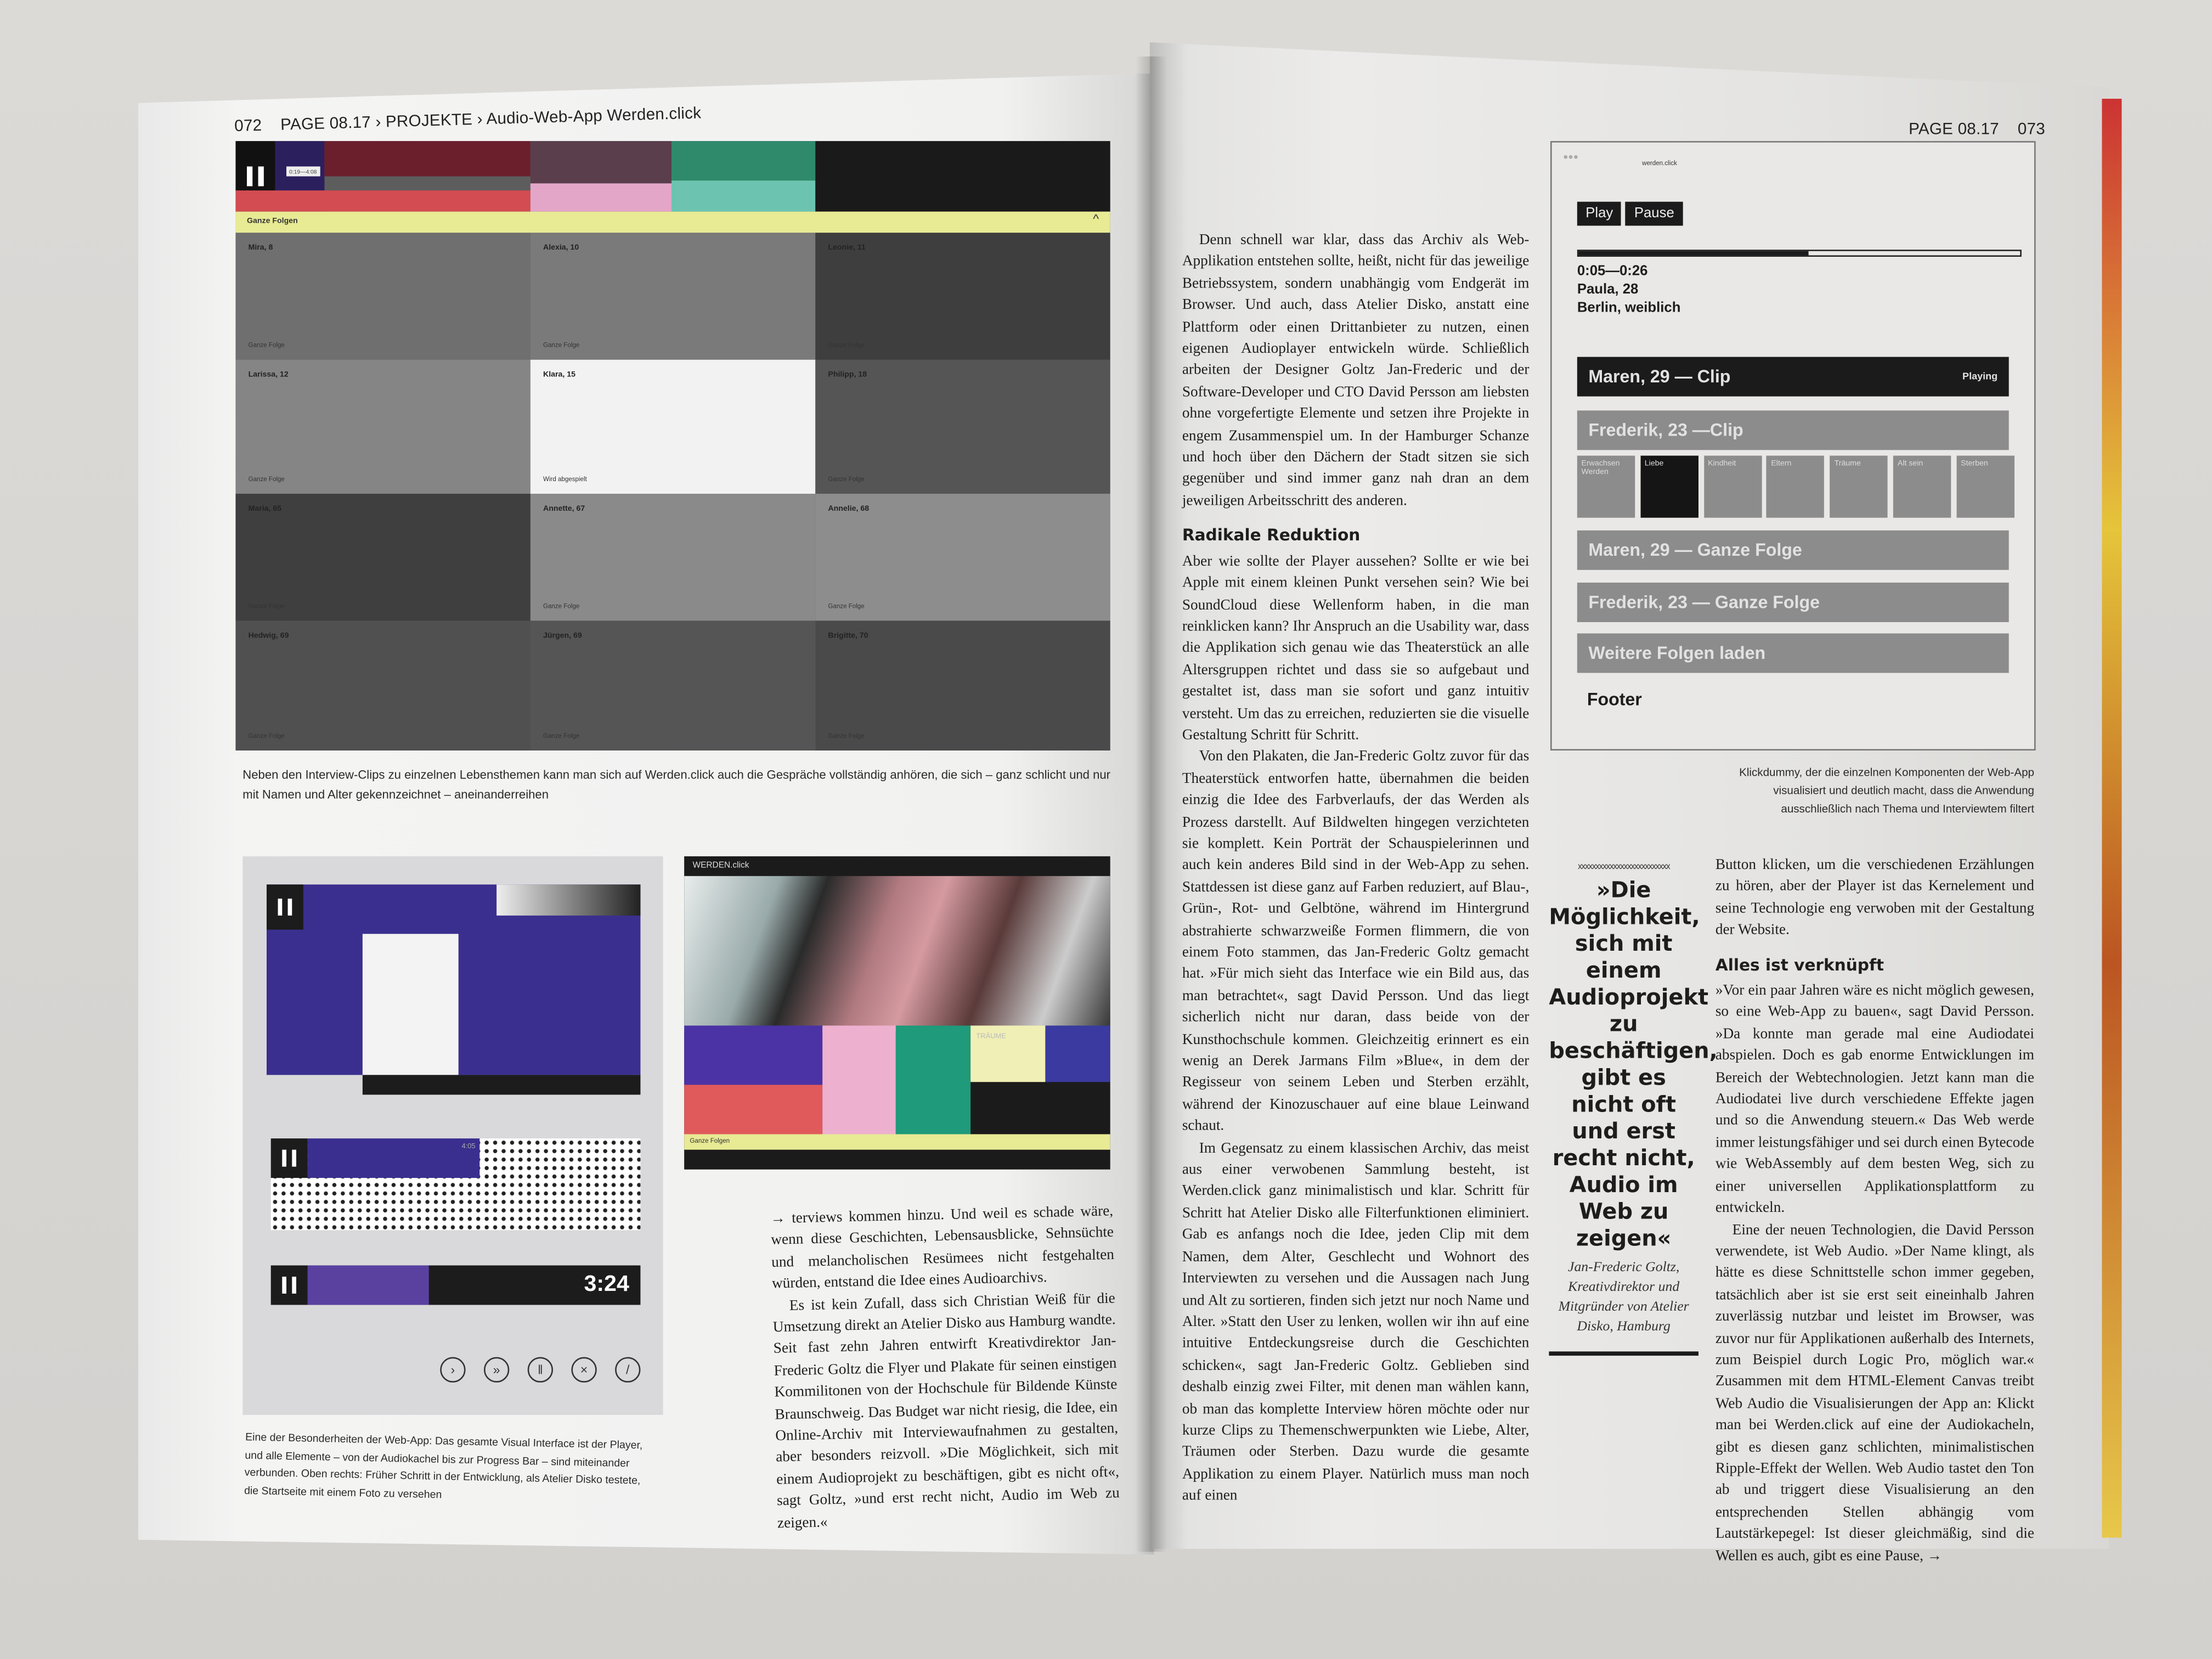 The height and width of the screenshot is (1659, 2212). I want to click on audio-tile: Alexia, 10 Ganze Folge, so click(673, 296).